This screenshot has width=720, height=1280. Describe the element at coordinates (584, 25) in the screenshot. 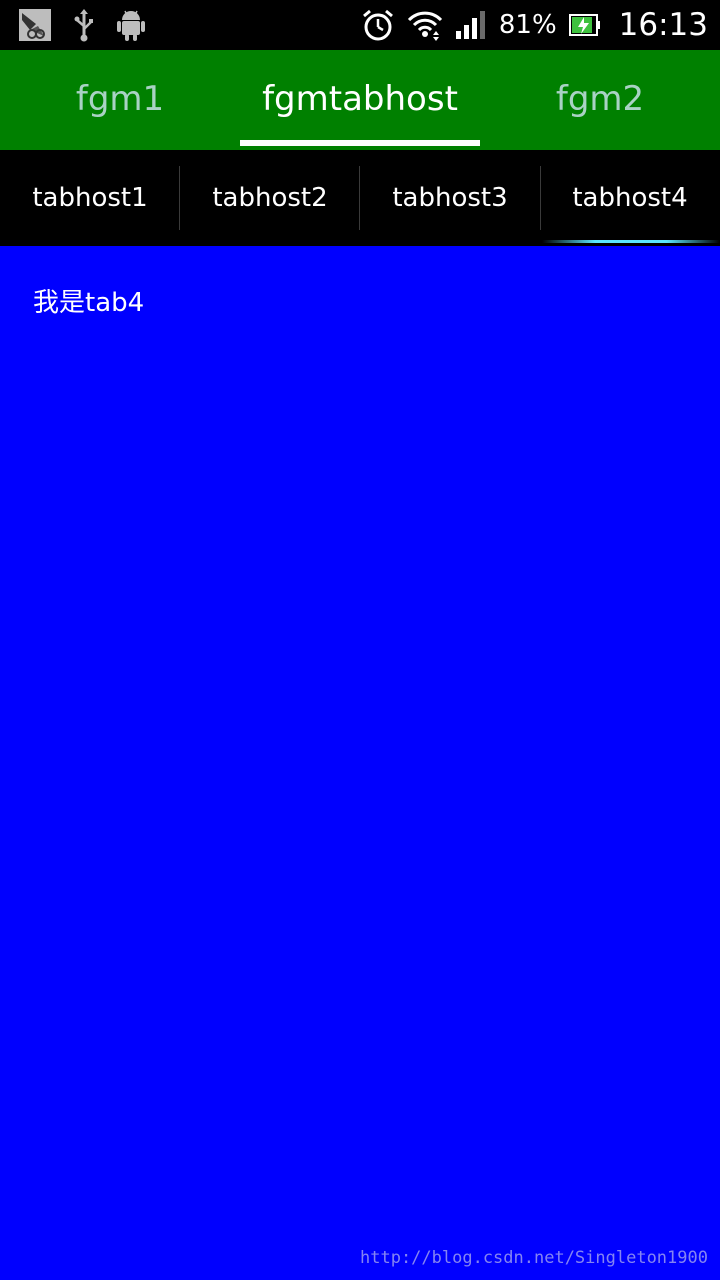

I see `battery-charging-icon` at that location.